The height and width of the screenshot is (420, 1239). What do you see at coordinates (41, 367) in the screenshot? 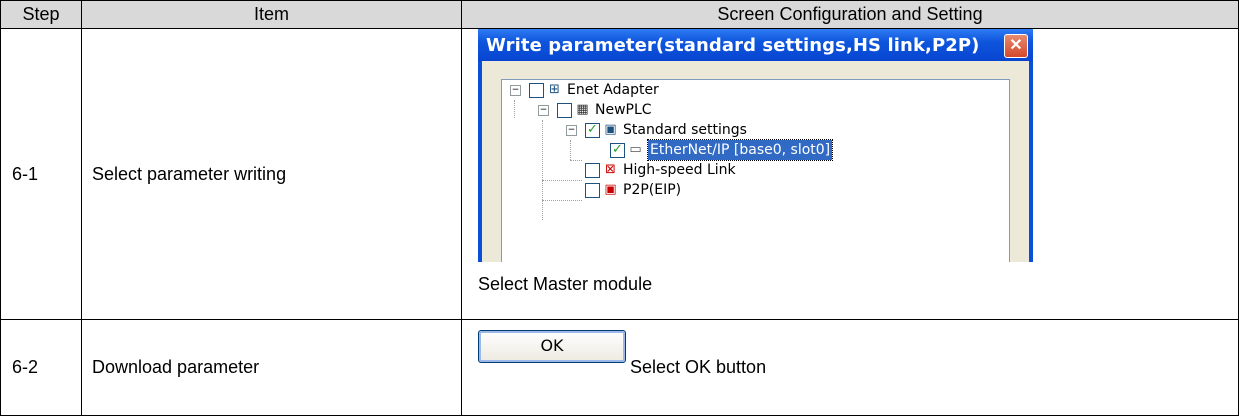
I see `step-number: 6-2` at bounding box center [41, 367].